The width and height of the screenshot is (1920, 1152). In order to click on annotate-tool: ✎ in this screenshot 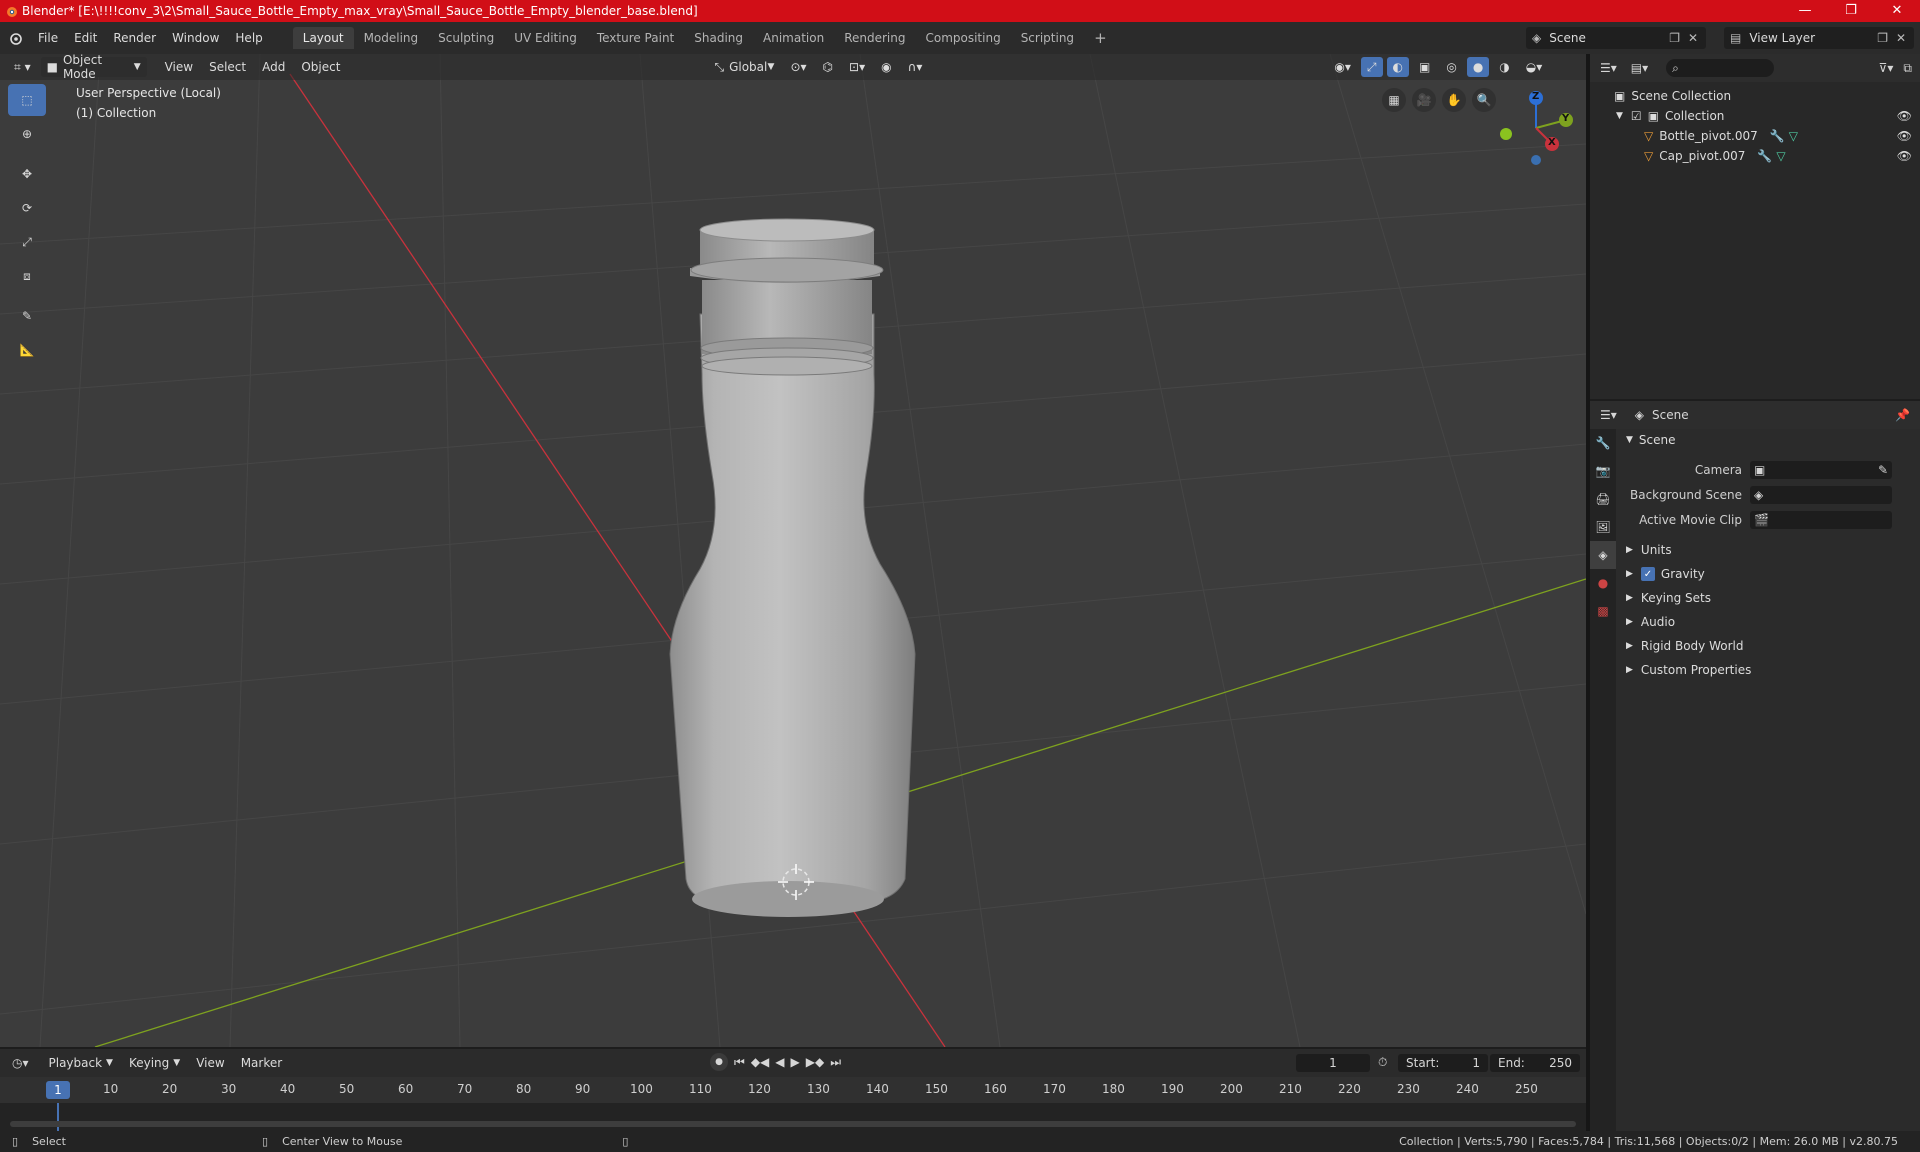, I will do `click(27, 316)`.